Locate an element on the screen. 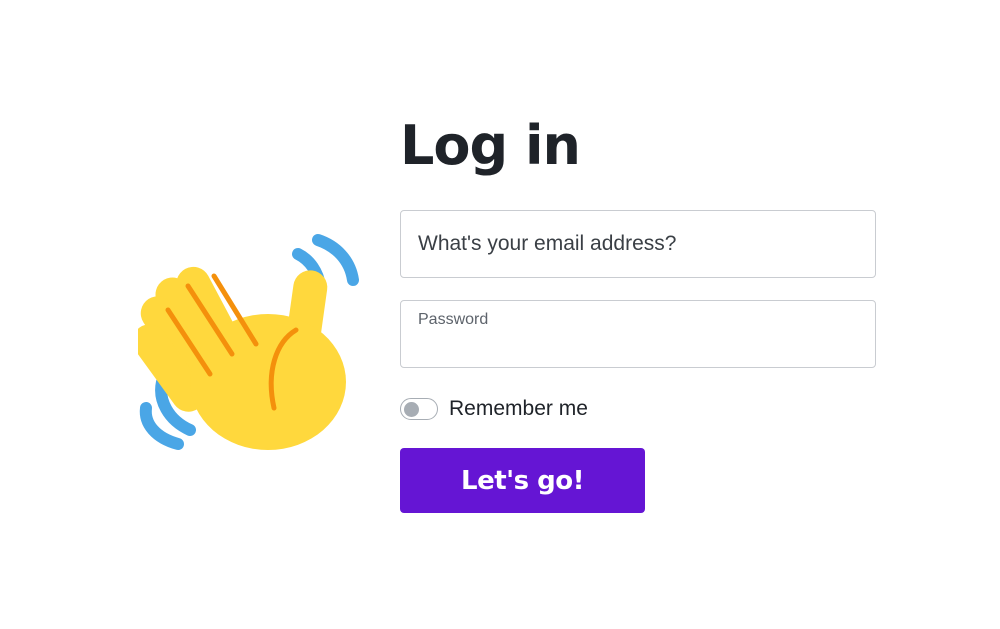 The image size is (1000, 629). email-field-container is located at coordinates (638, 244).